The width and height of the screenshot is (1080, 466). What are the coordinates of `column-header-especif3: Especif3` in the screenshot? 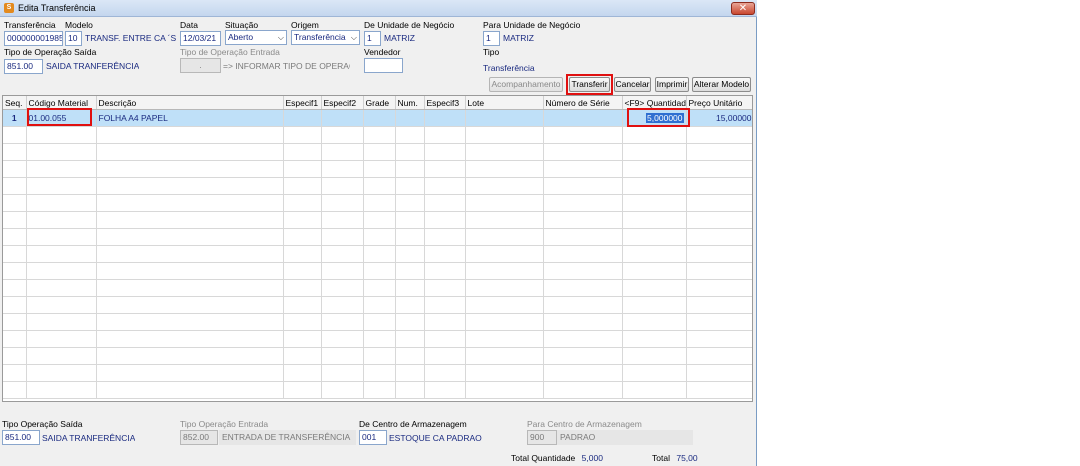 It's located at (445, 103).